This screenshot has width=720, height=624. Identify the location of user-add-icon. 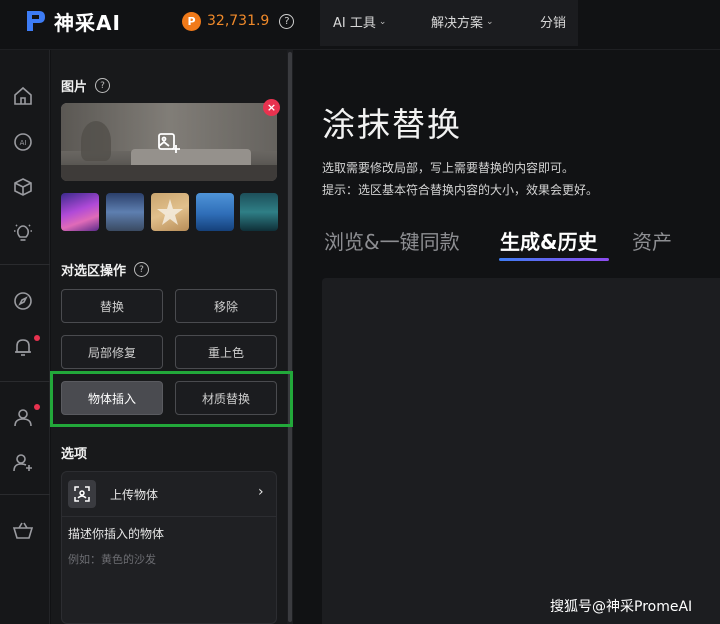
(23, 462).